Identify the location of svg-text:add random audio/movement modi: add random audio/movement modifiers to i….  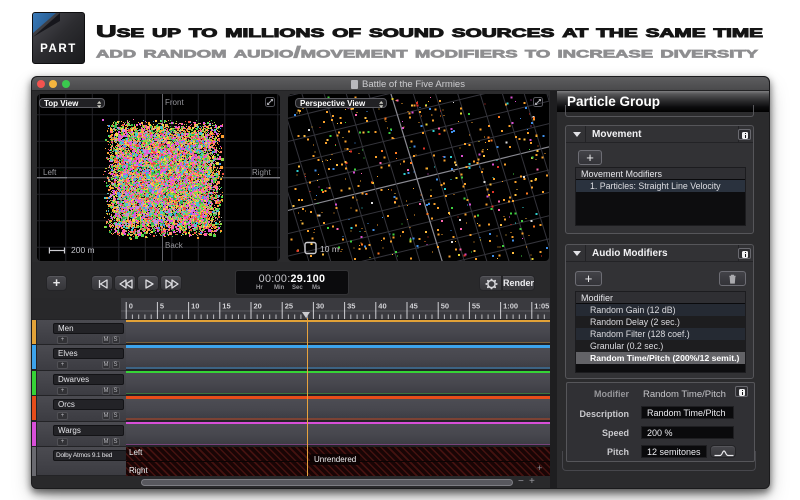
(427, 53).